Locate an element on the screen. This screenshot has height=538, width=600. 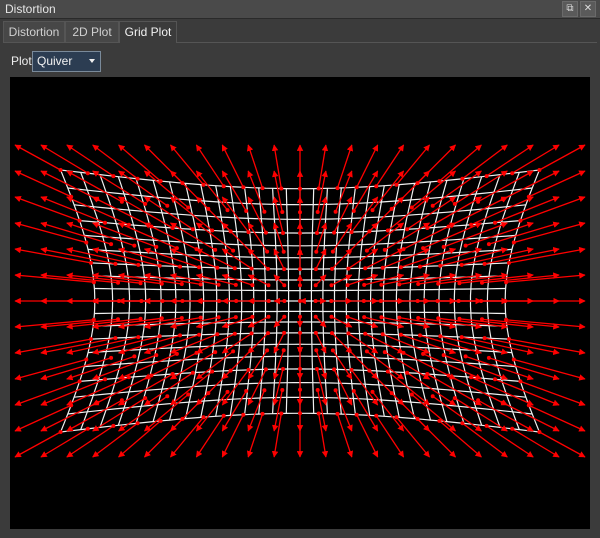
plot-label: Plot is located at coordinates (21, 61).